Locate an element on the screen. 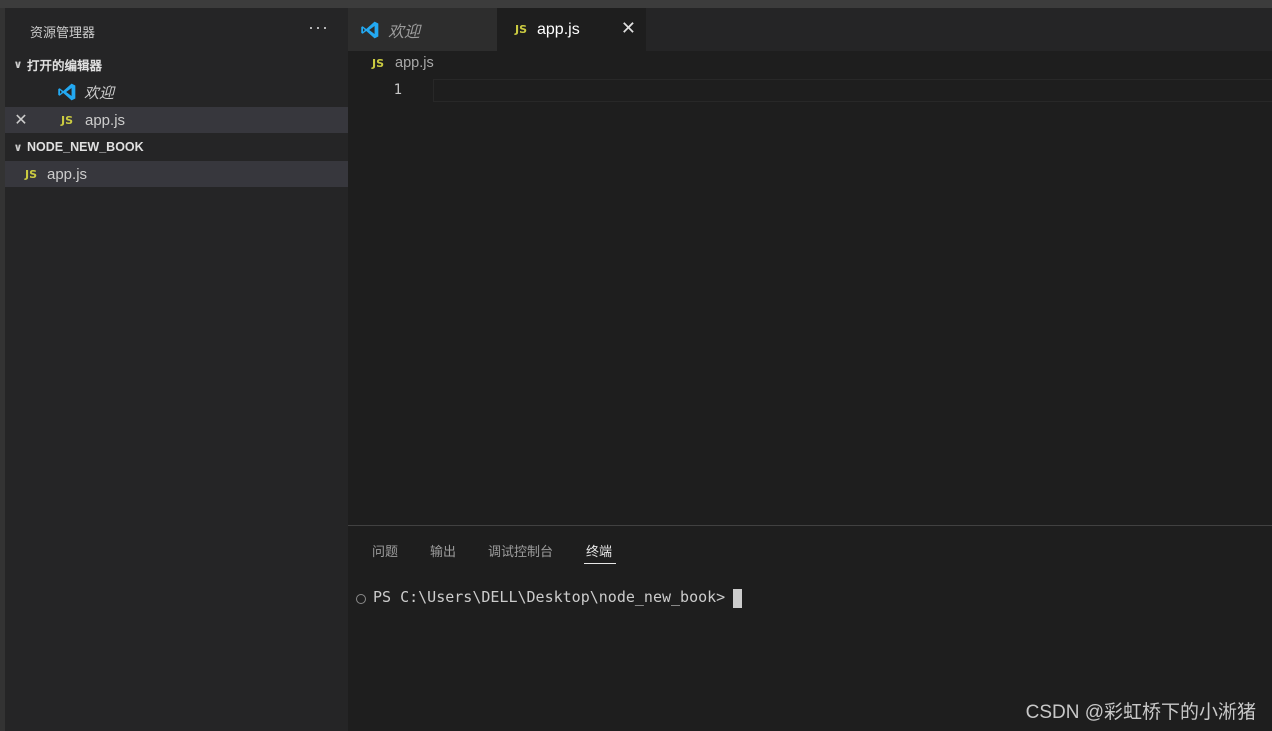 The height and width of the screenshot is (731, 1272). open-editor-item-app-js: ✕ JS app.js is located at coordinates (176, 120).